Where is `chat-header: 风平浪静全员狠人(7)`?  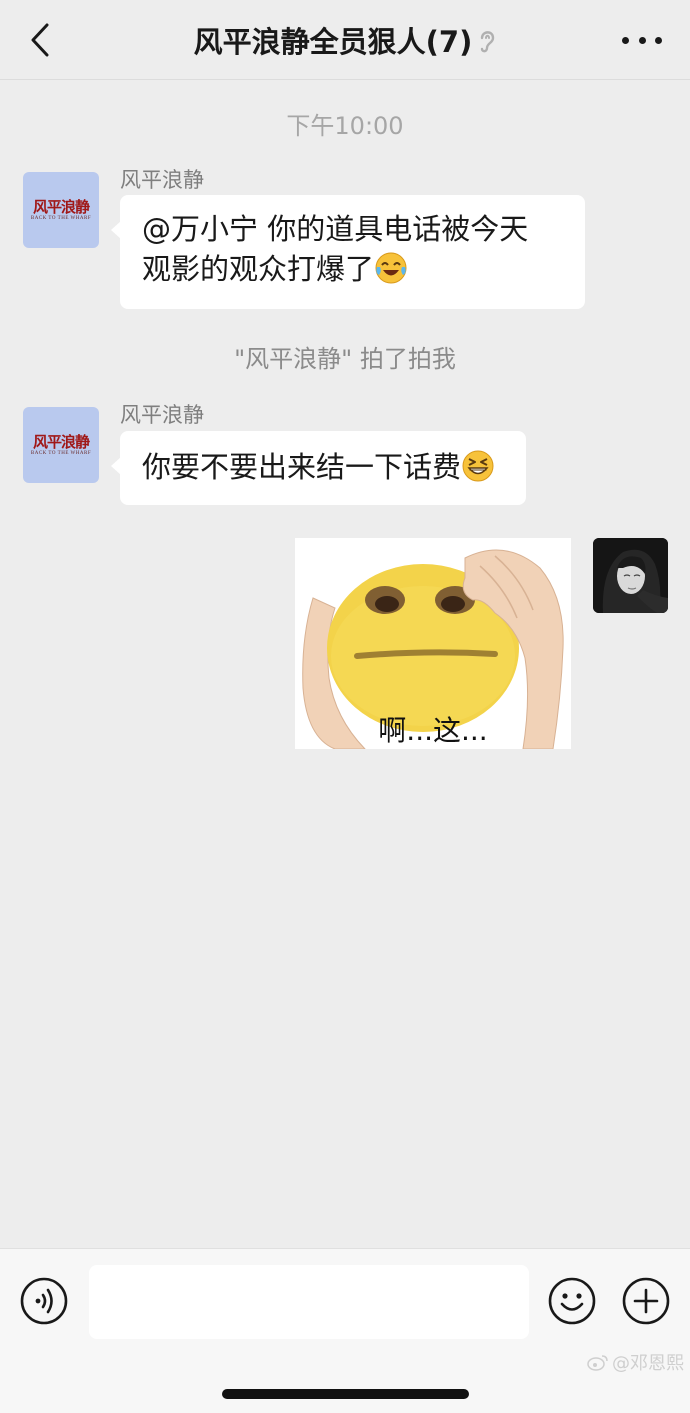
chat-header: 风平浪静全员狠人(7) is located at coordinates (345, 40).